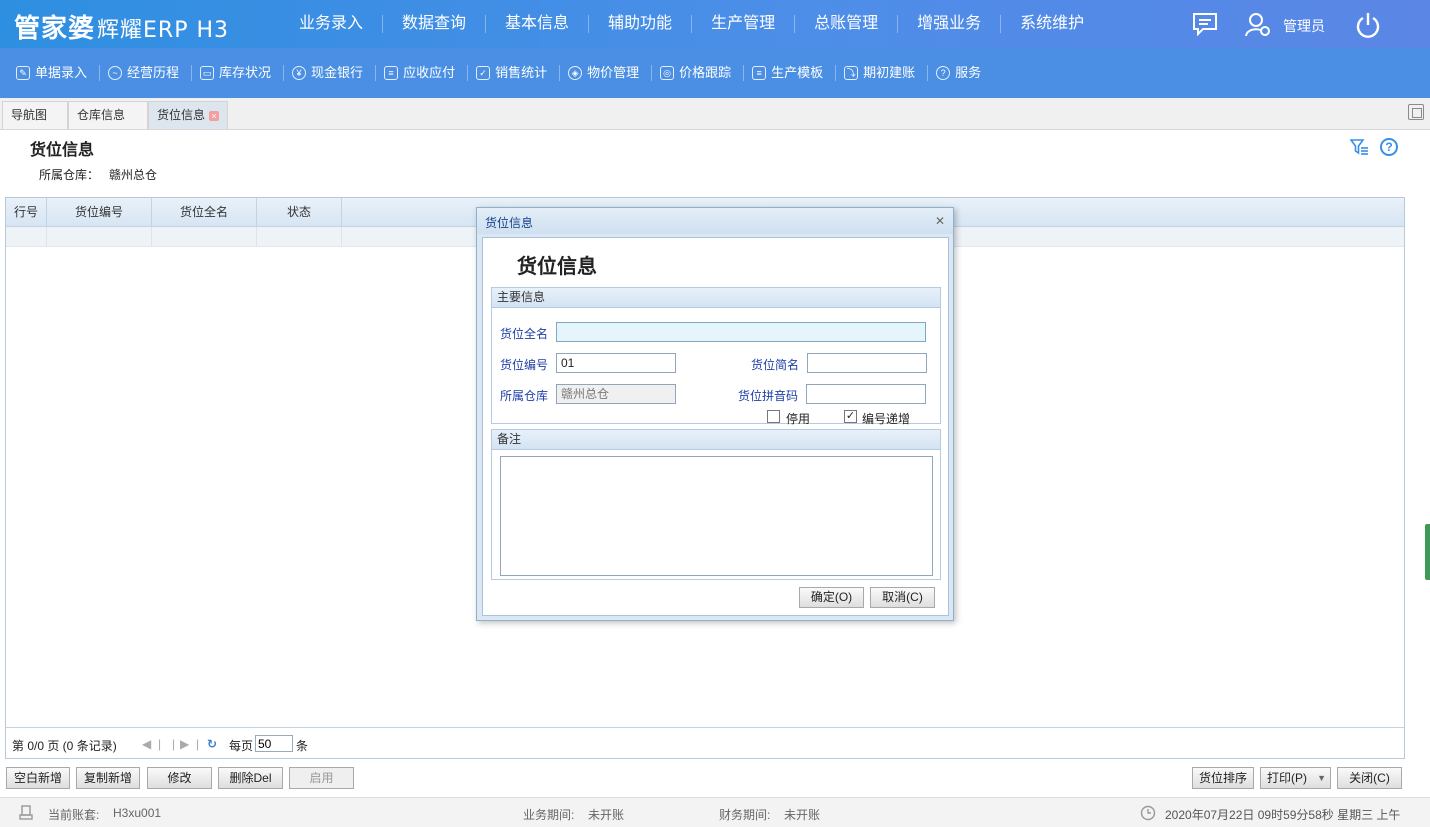 The height and width of the screenshot is (827, 1430). I want to click on dialog-window-title: 货位信息, so click(509, 223).